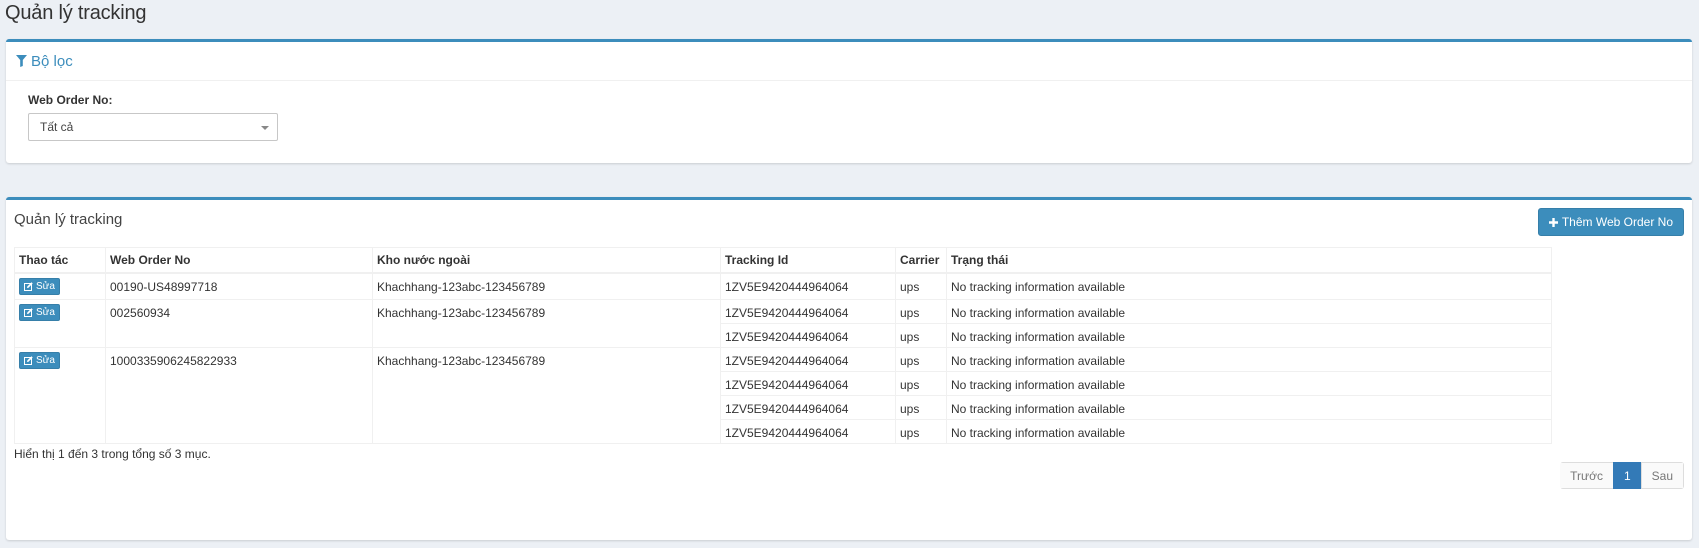  What do you see at coordinates (70, 100) in the screenshot?
I see `web-order-filter-label: Web Order No:` at bounding box center [70, 100].